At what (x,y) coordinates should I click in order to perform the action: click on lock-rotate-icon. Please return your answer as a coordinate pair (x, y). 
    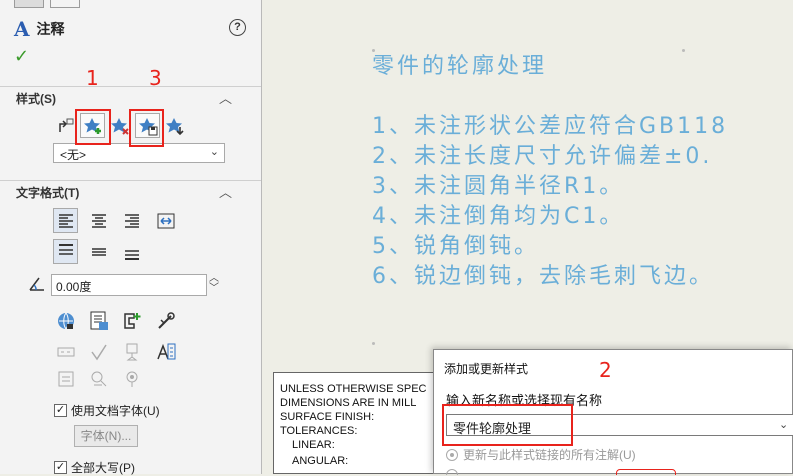
    Looking at the image, I should click on (165, 320).